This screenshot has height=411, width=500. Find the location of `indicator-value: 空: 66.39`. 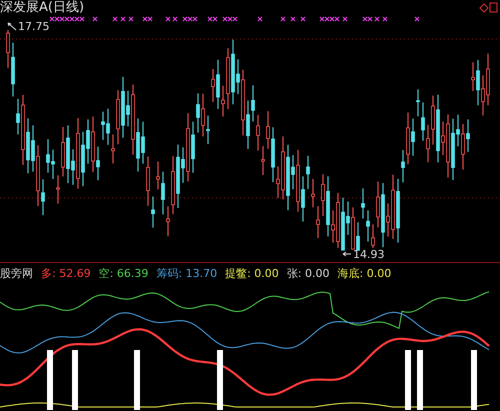

indicator-value: 空: 66.39 is located at coordinates (123, 274).